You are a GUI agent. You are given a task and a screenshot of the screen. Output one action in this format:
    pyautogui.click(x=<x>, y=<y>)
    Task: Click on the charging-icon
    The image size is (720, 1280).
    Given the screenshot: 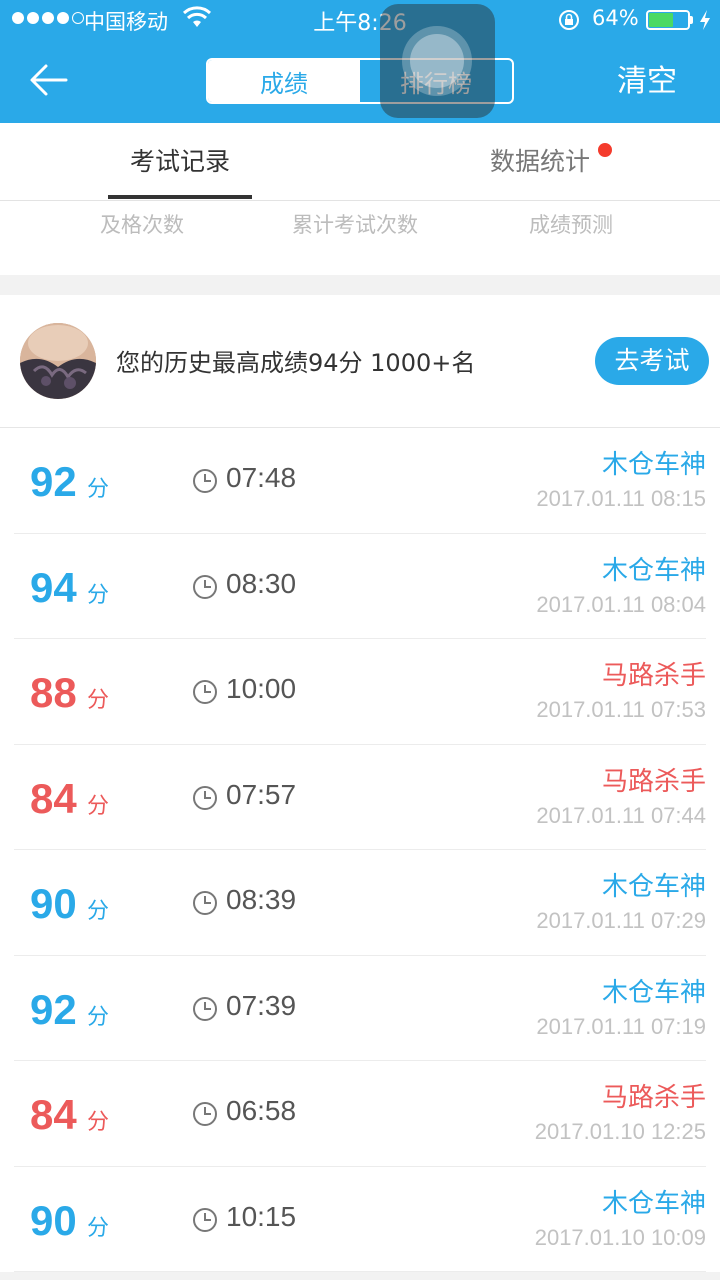 What is the action you would take?
    pyautogui.click(x=705, y=20)
    